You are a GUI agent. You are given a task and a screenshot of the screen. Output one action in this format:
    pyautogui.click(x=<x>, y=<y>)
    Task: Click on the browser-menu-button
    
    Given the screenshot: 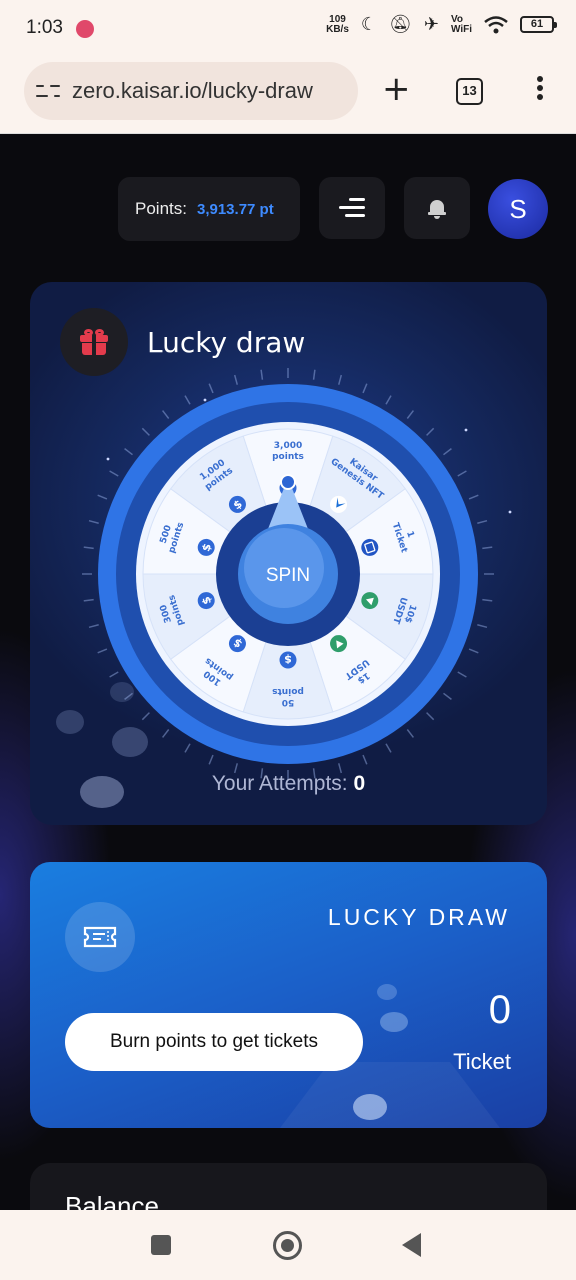 What is the action you would take?
    pyautogui.click(x=540, y=91)
    